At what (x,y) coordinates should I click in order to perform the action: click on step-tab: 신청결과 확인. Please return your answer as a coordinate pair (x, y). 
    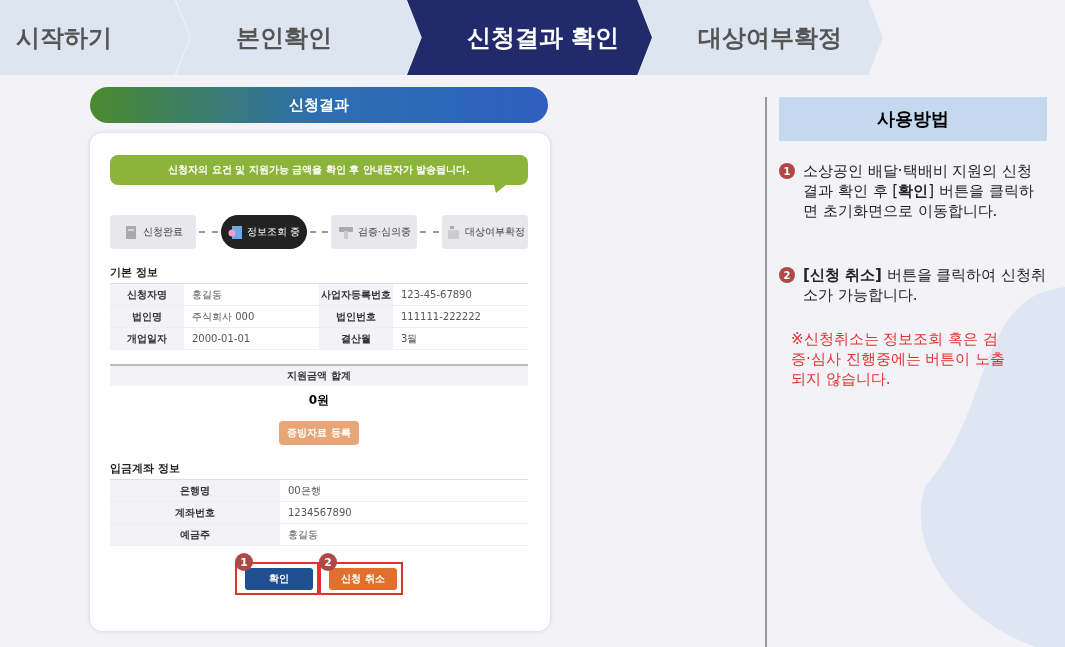
    Looking at the image, I should click on (529, 37).